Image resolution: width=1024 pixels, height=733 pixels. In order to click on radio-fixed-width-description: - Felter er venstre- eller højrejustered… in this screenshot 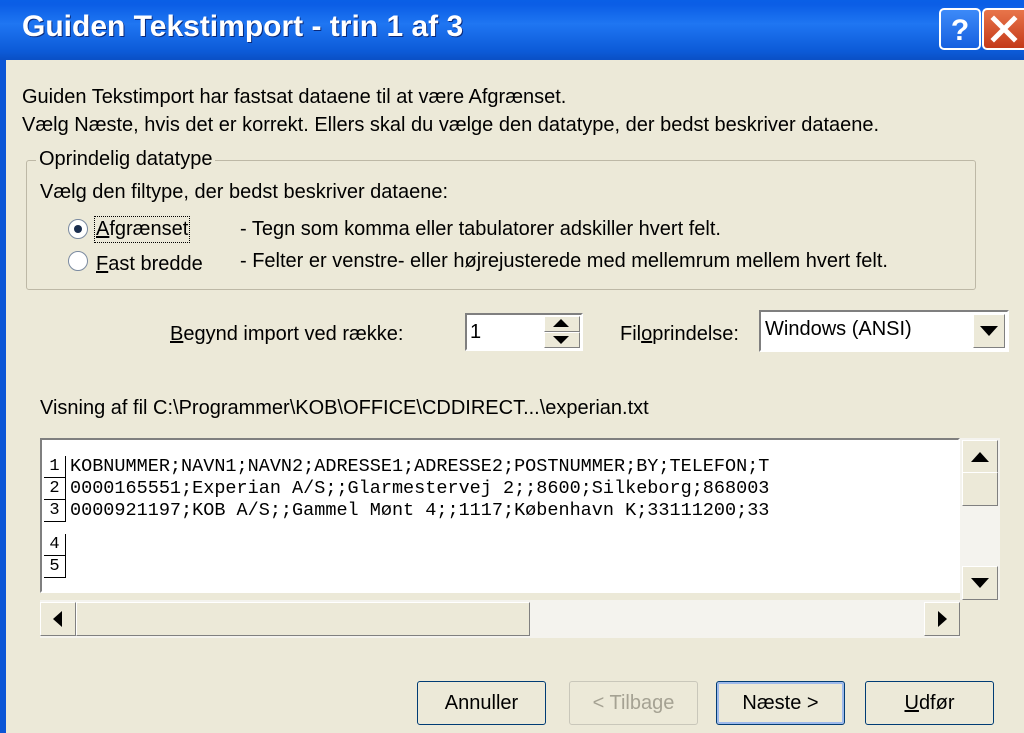, I will do `click(564, 261)`.